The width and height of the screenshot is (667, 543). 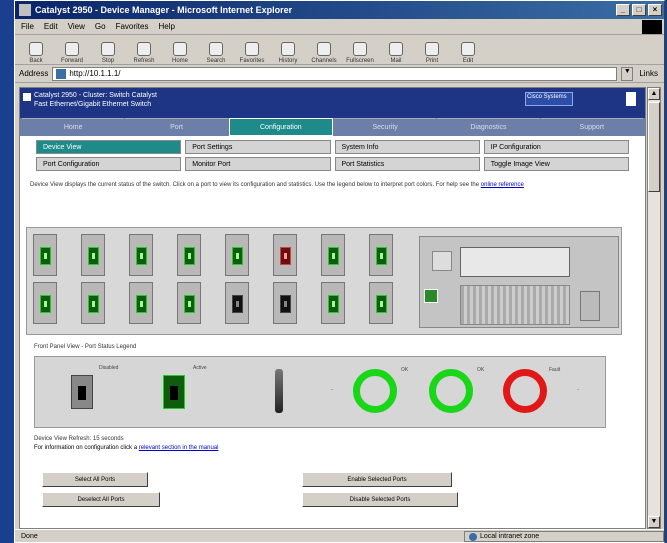 I want to click on favorites-button: Favorites, so click(x=252, y=50).